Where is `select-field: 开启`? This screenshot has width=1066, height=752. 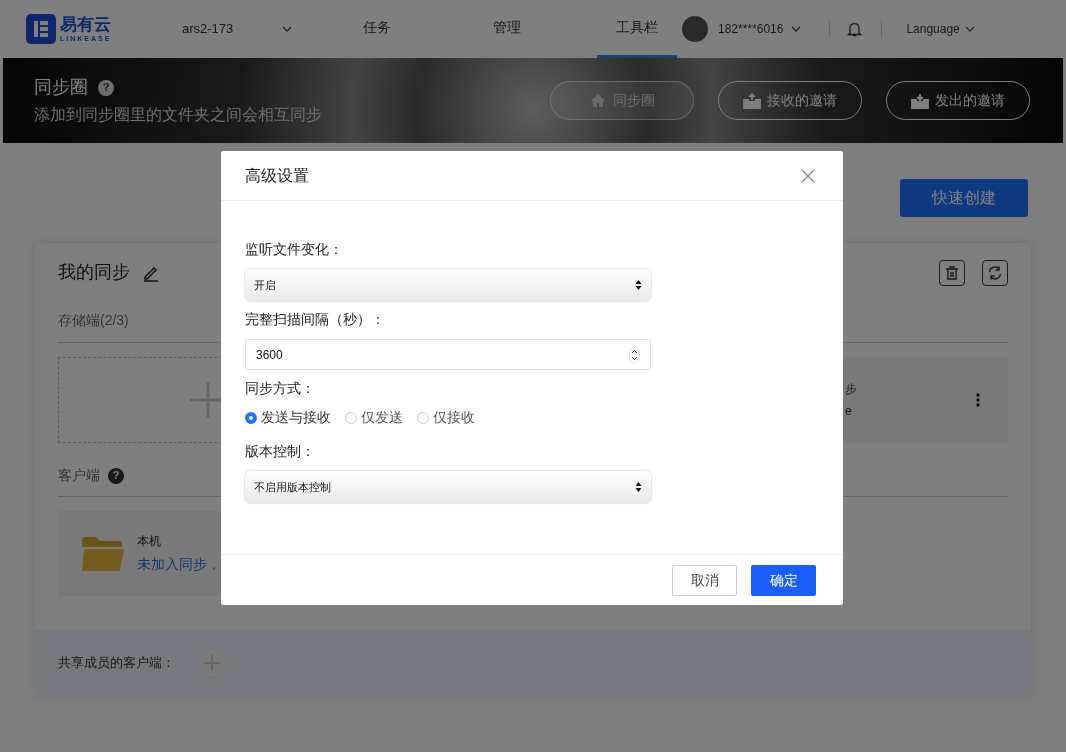 select-field: 开启 is located at coordinates (448, 285).